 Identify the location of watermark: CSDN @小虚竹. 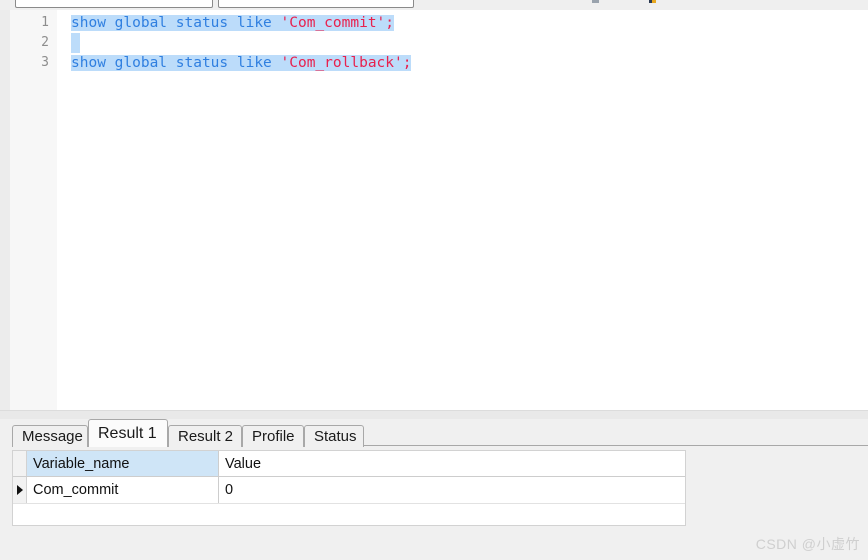
(807, 544).